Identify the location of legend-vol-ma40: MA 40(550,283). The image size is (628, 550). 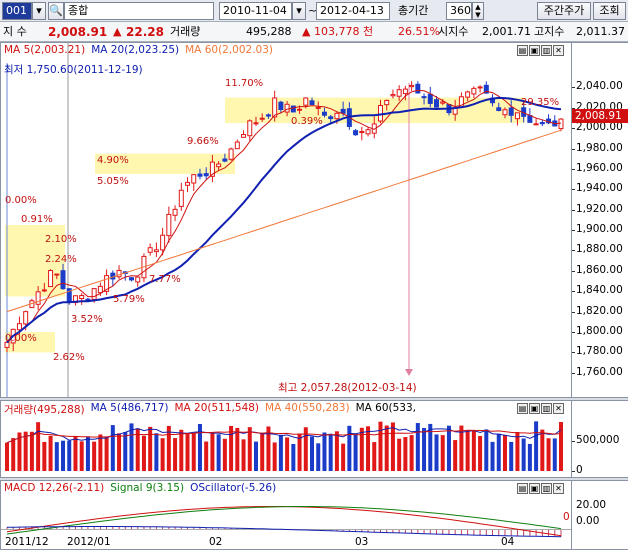
(307, 408).